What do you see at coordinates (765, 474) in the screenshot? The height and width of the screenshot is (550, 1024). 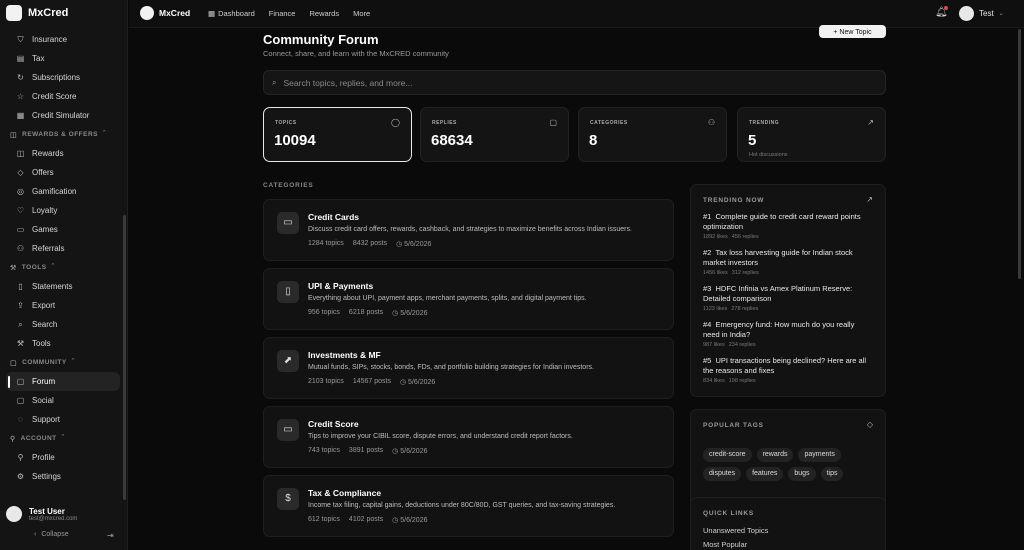 I see `tag-chip: features` at bounding box center [765, 474].